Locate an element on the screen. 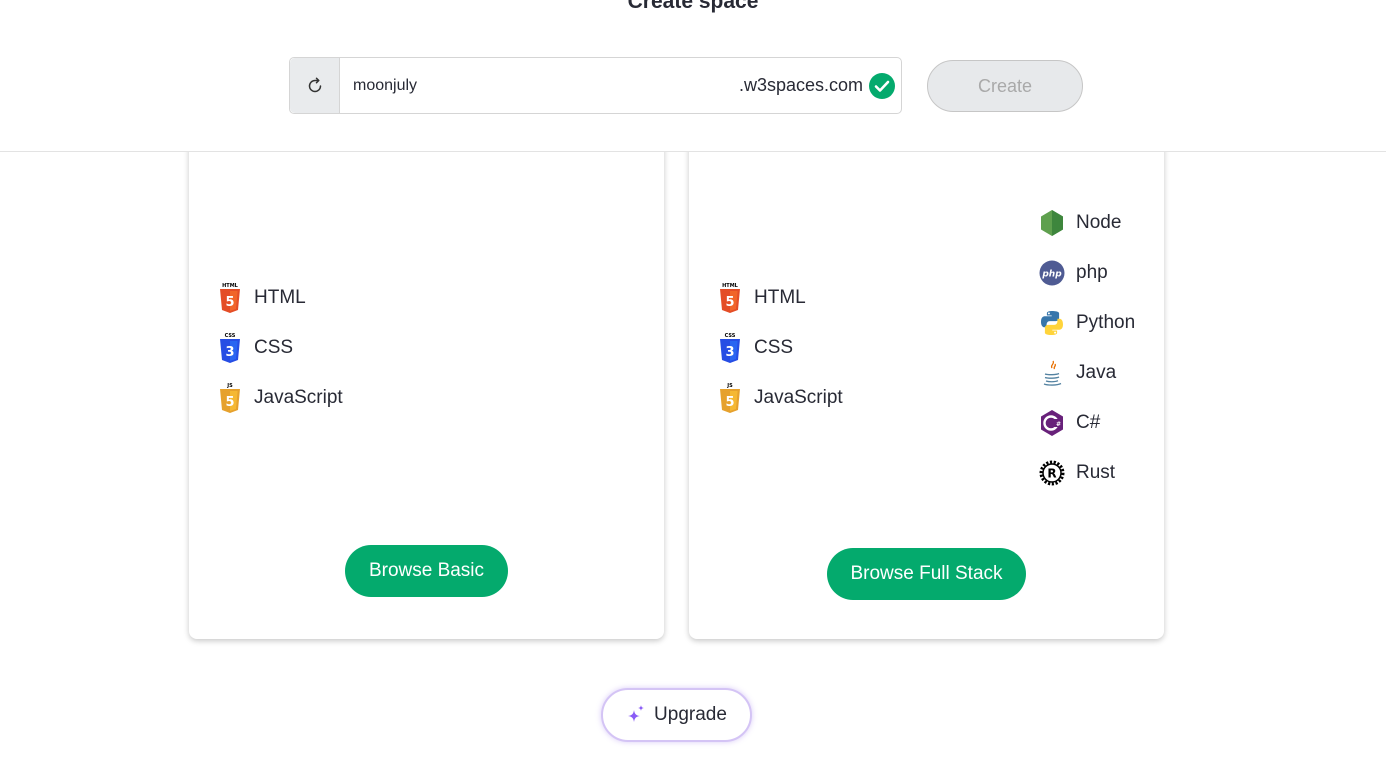  subdomain-input-group: .w3spaces.com is located at coordinates (595, 85).